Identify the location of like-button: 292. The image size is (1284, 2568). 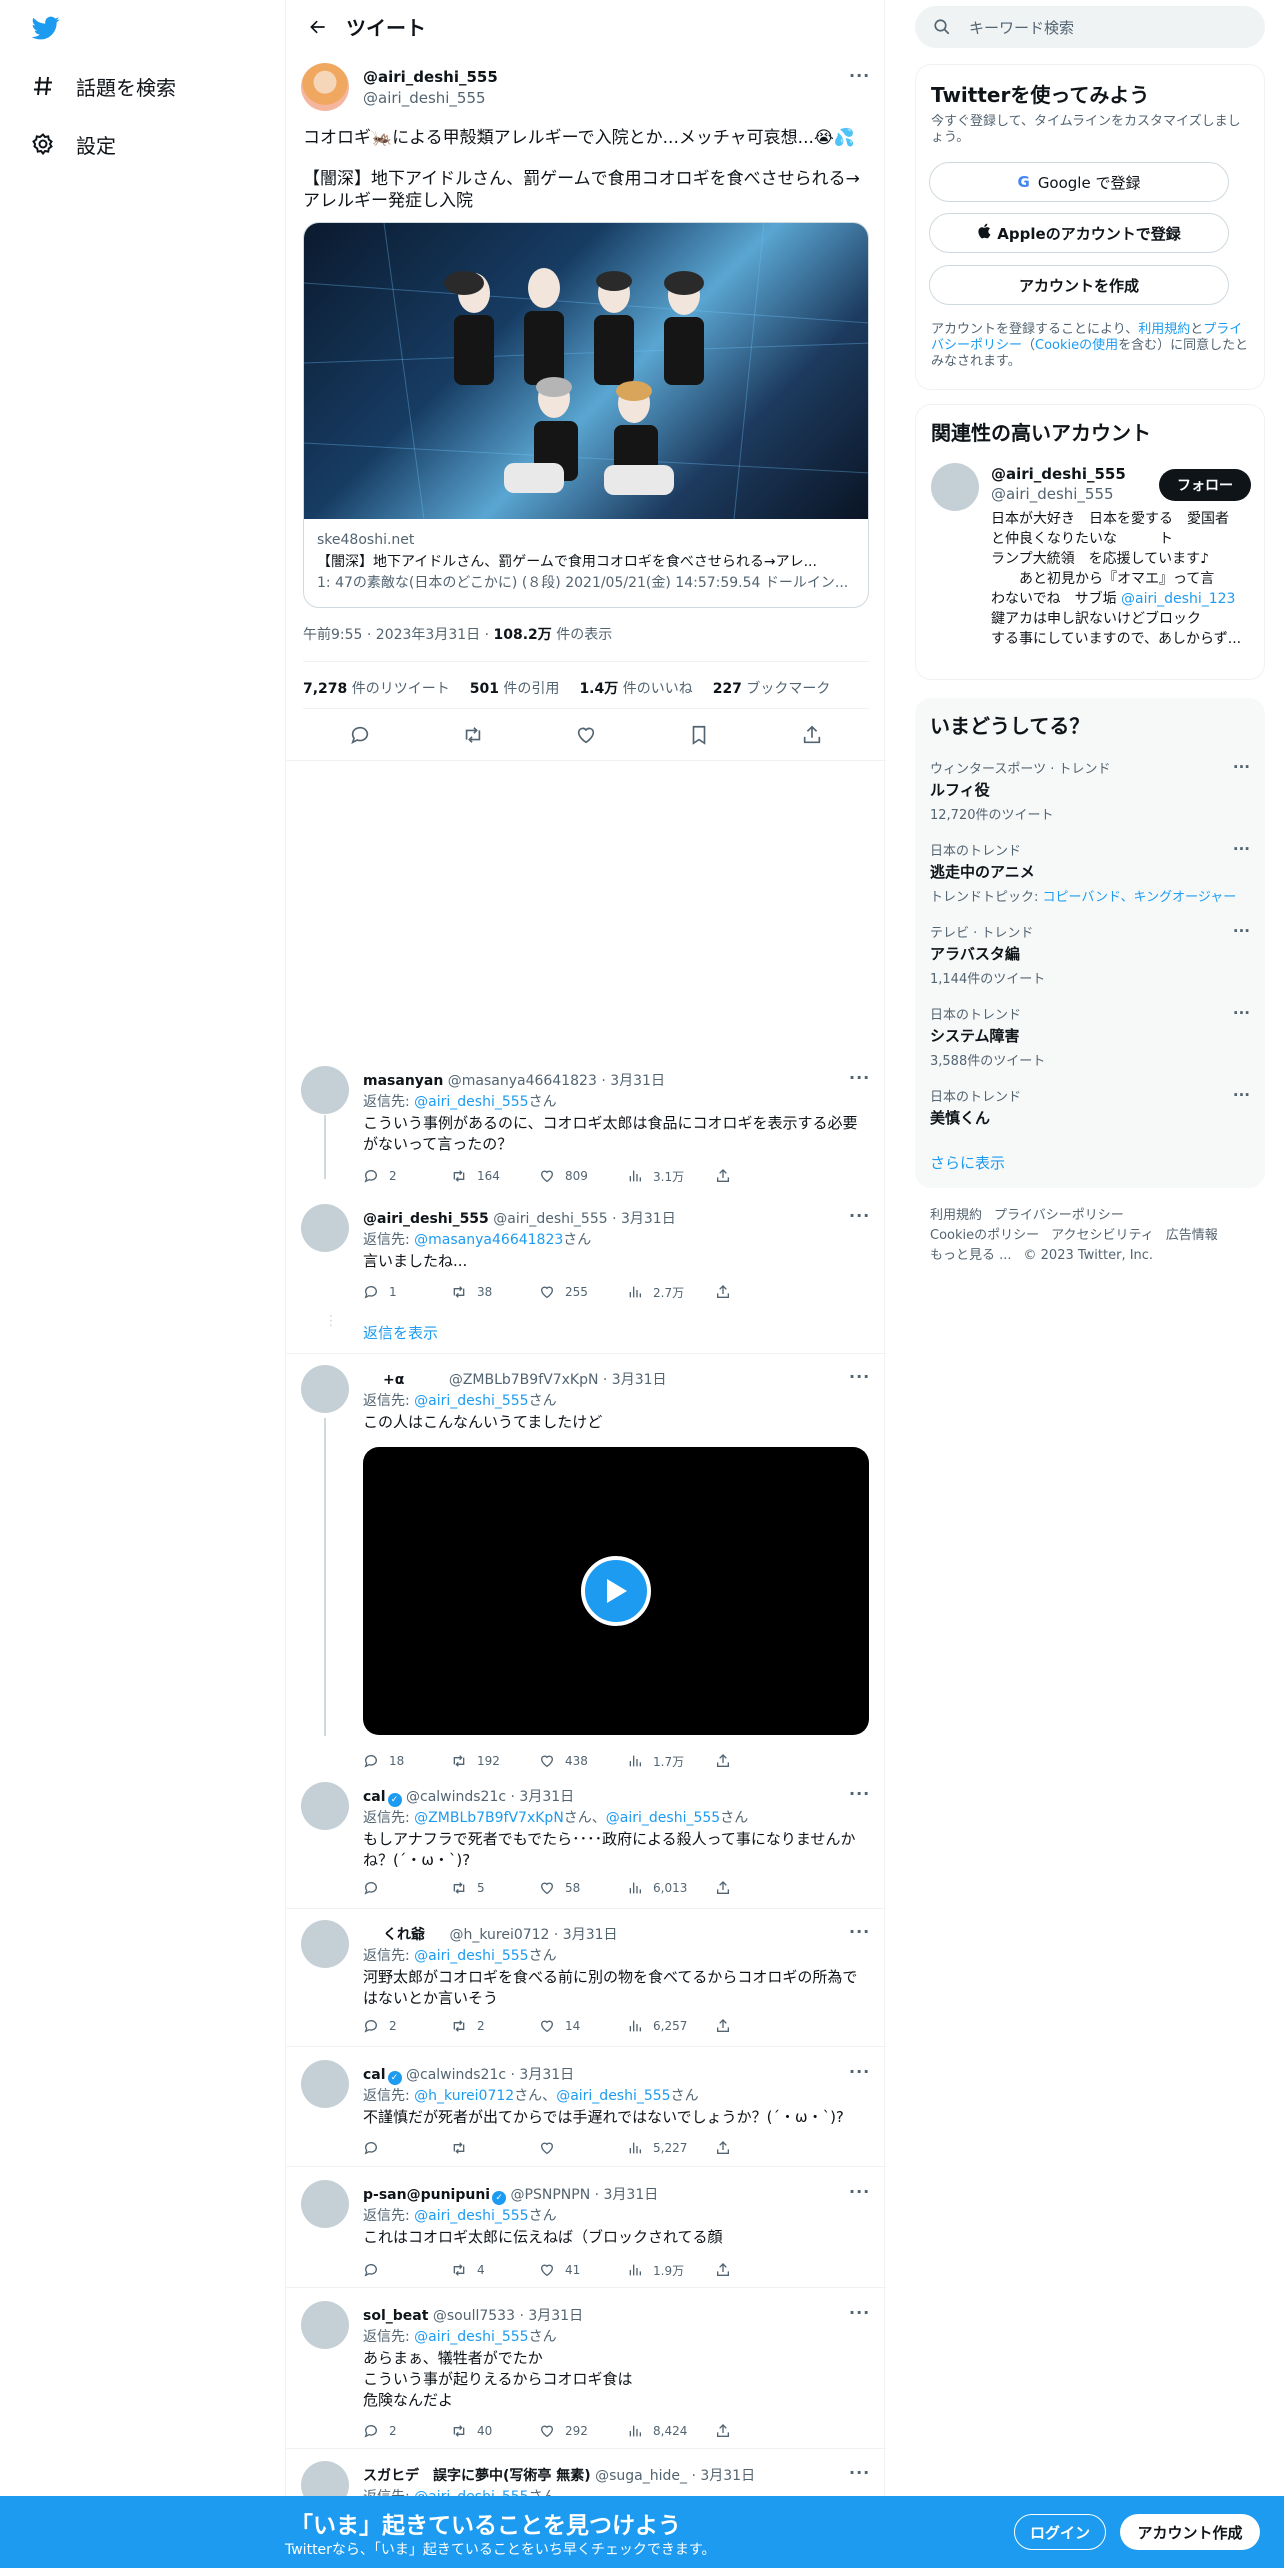
(583, 2431).